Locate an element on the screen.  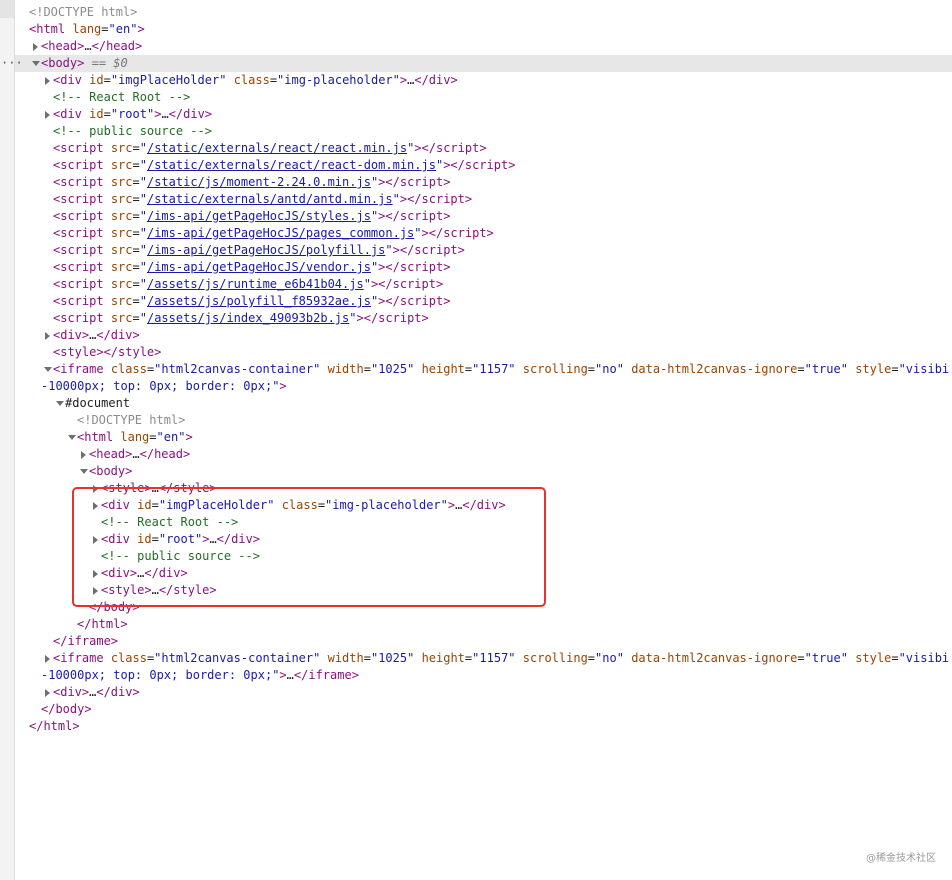
gutter-nub is located at coordinates (7, 9).